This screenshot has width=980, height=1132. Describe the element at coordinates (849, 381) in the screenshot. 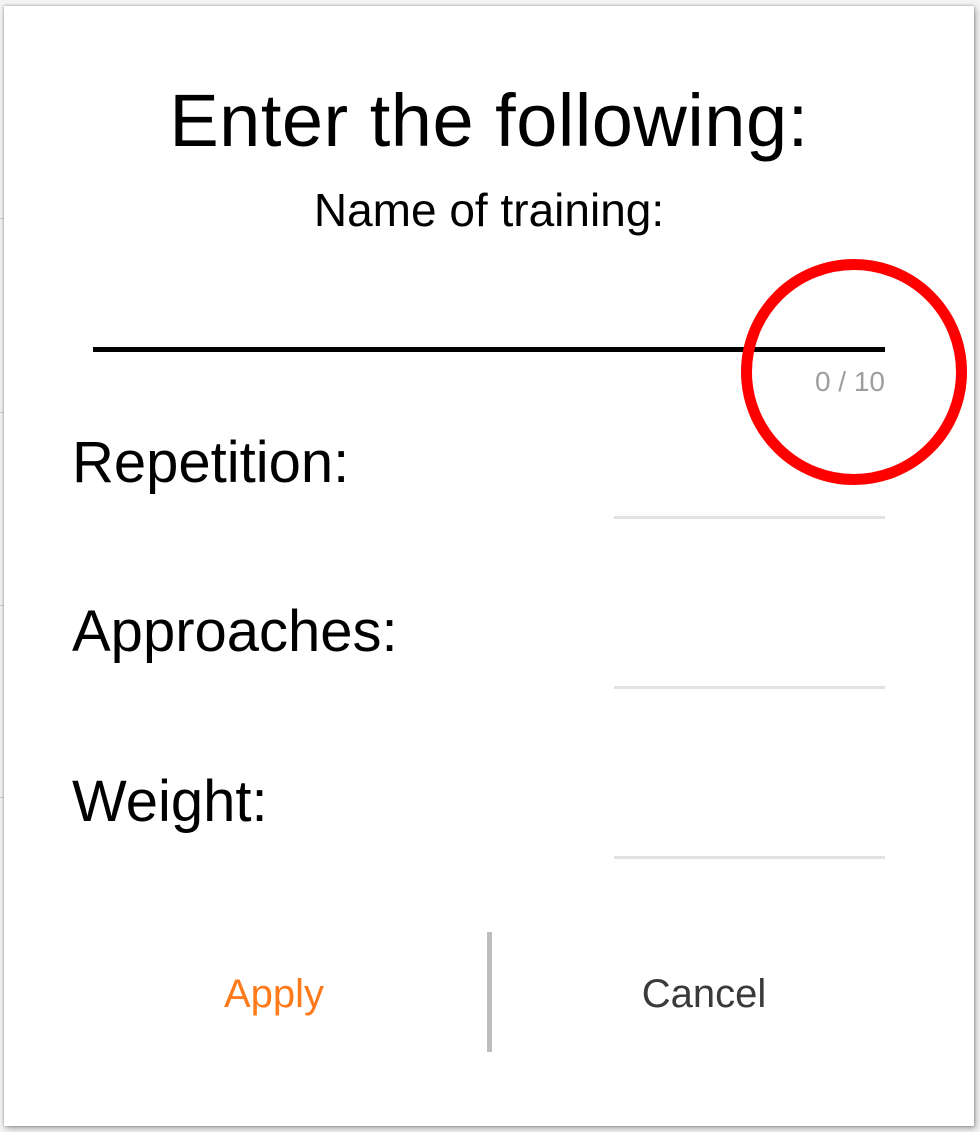

I see `character-counter: 0 / 10` at that location.